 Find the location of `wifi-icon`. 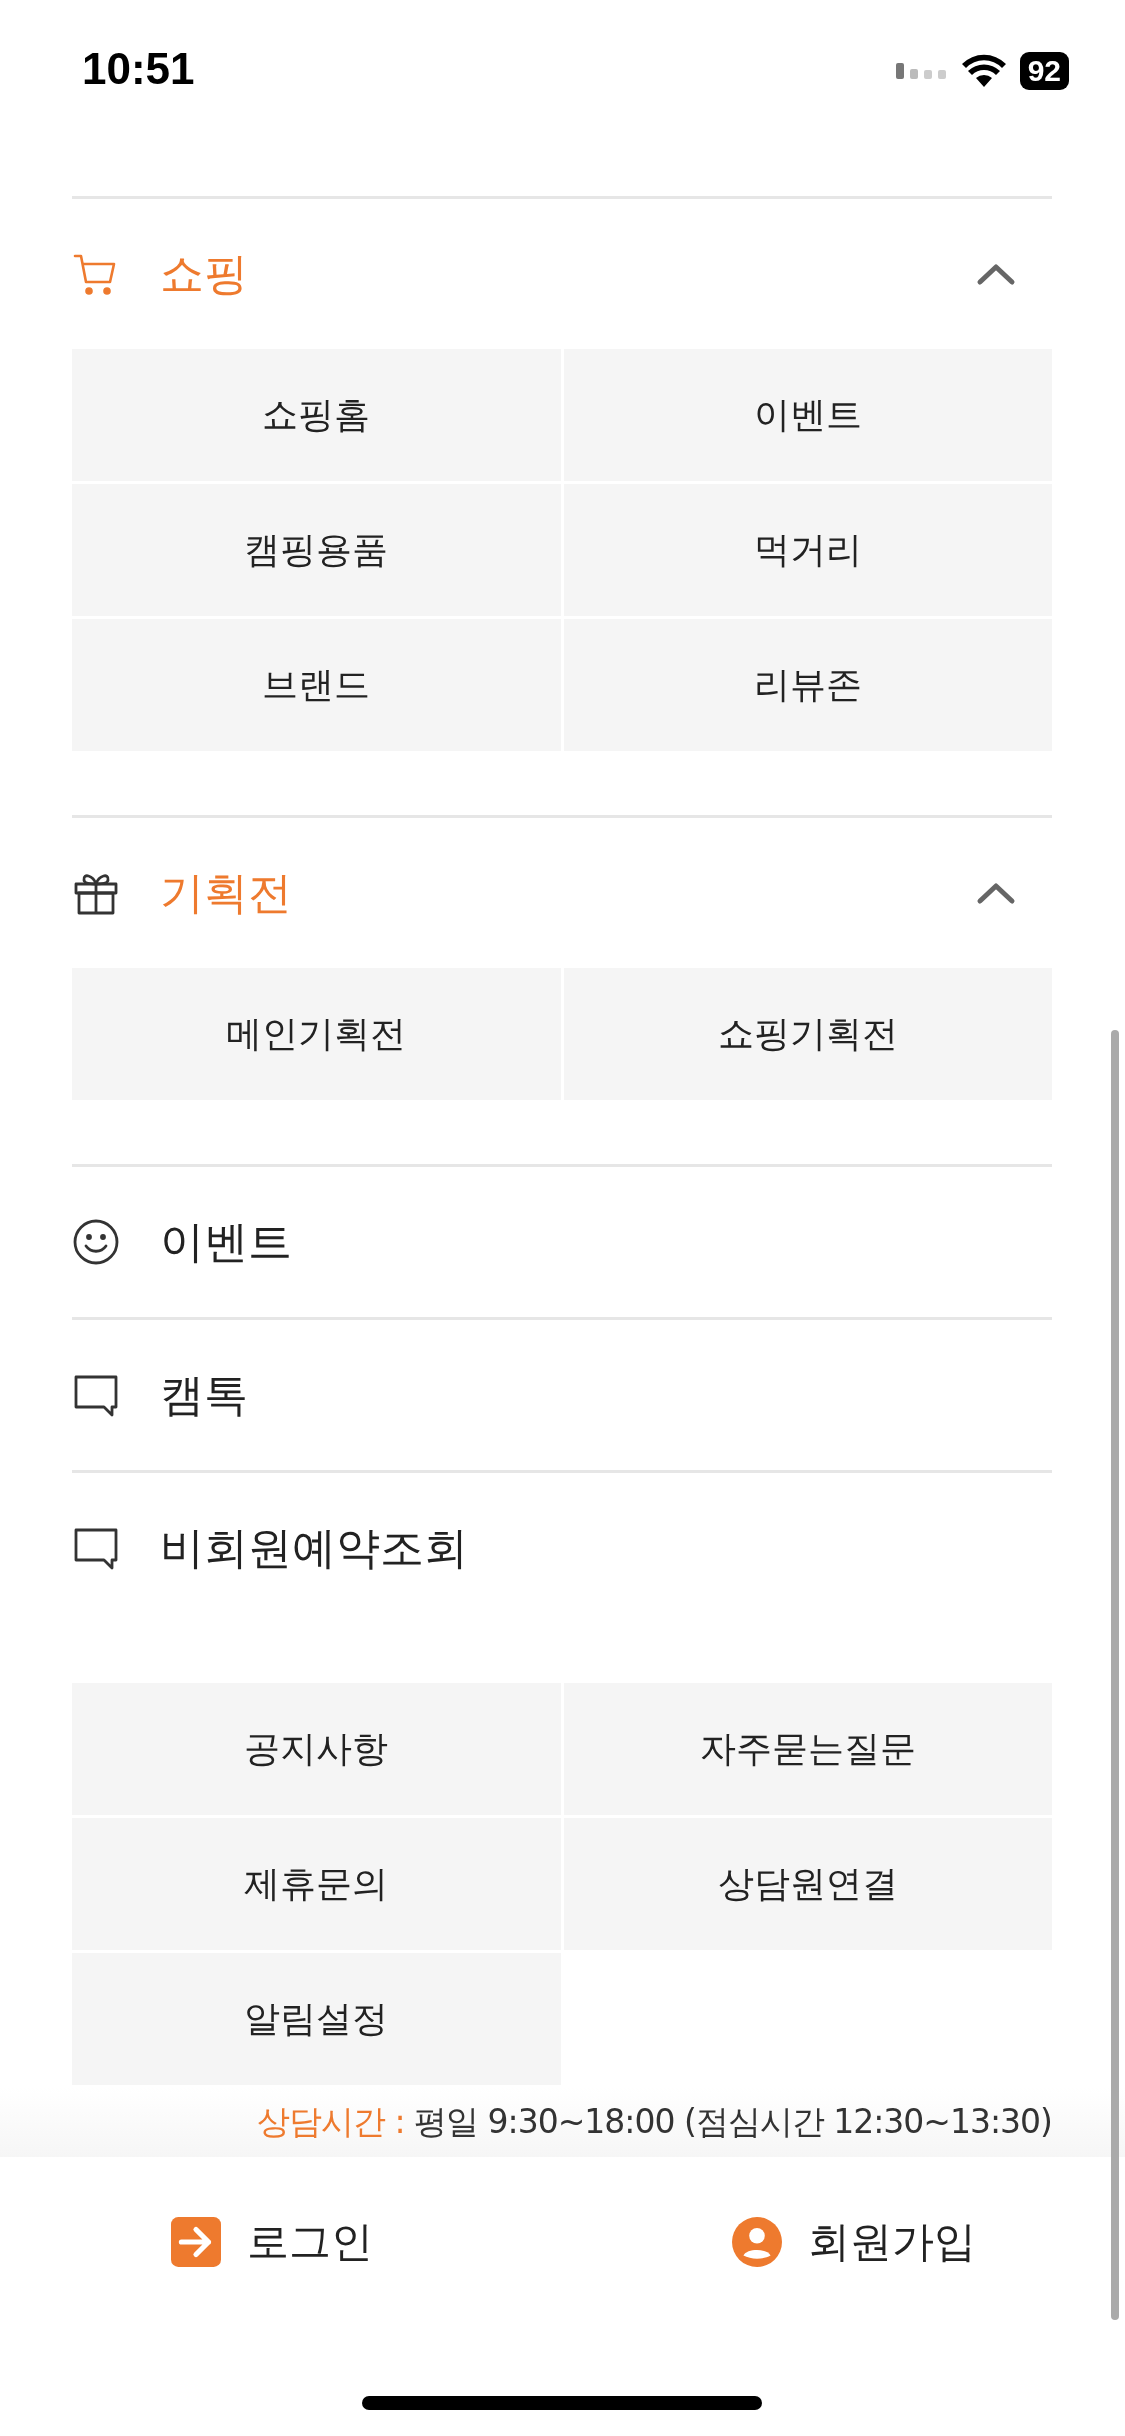

wifi-icon is located at coordinates (983, 71).